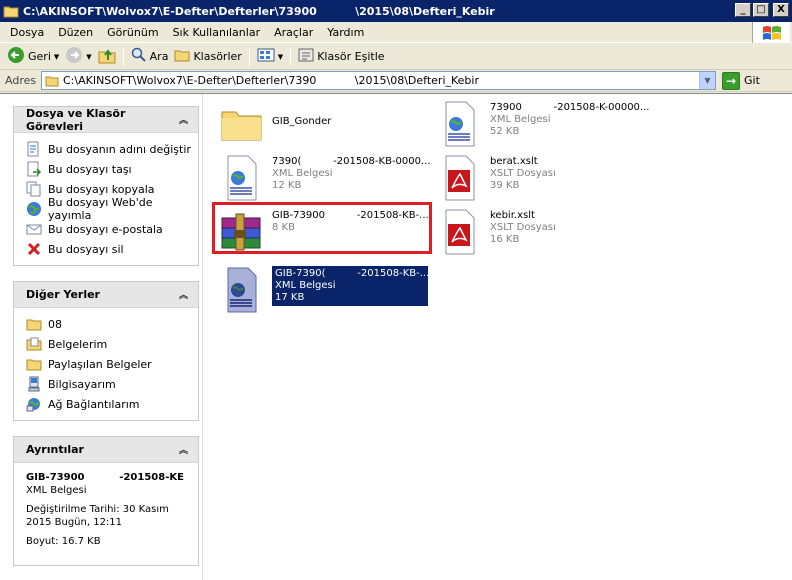  I want to click on shared-folder-icon, so click(34, 364).